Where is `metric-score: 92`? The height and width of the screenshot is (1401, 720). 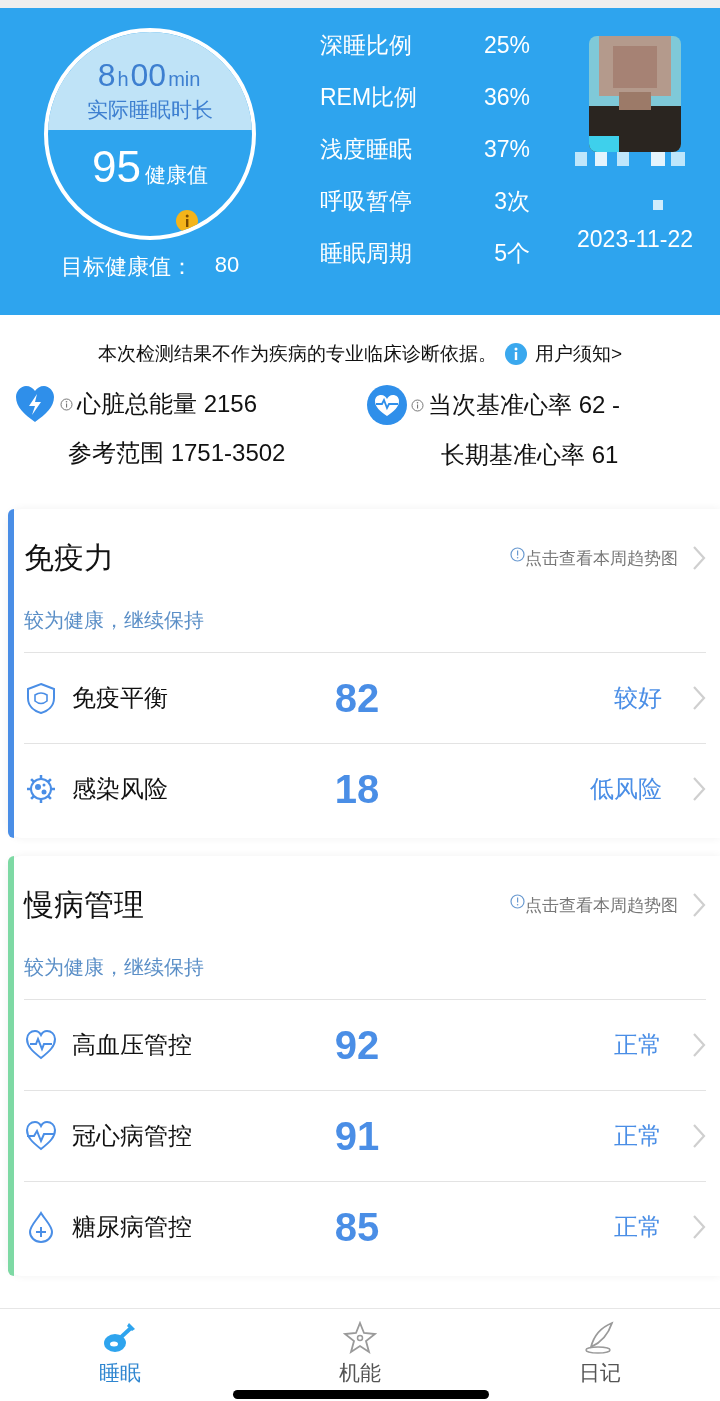
metric-score: 92 is located at coordinates (357, 1045).